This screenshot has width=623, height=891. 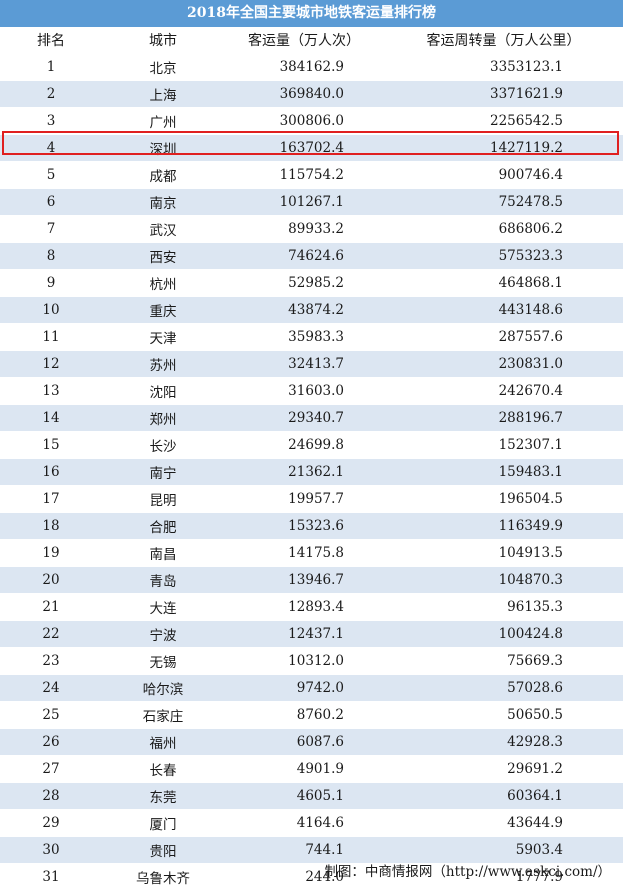 I want to click on city-cell: 合肥, so click(x=163, y=526).